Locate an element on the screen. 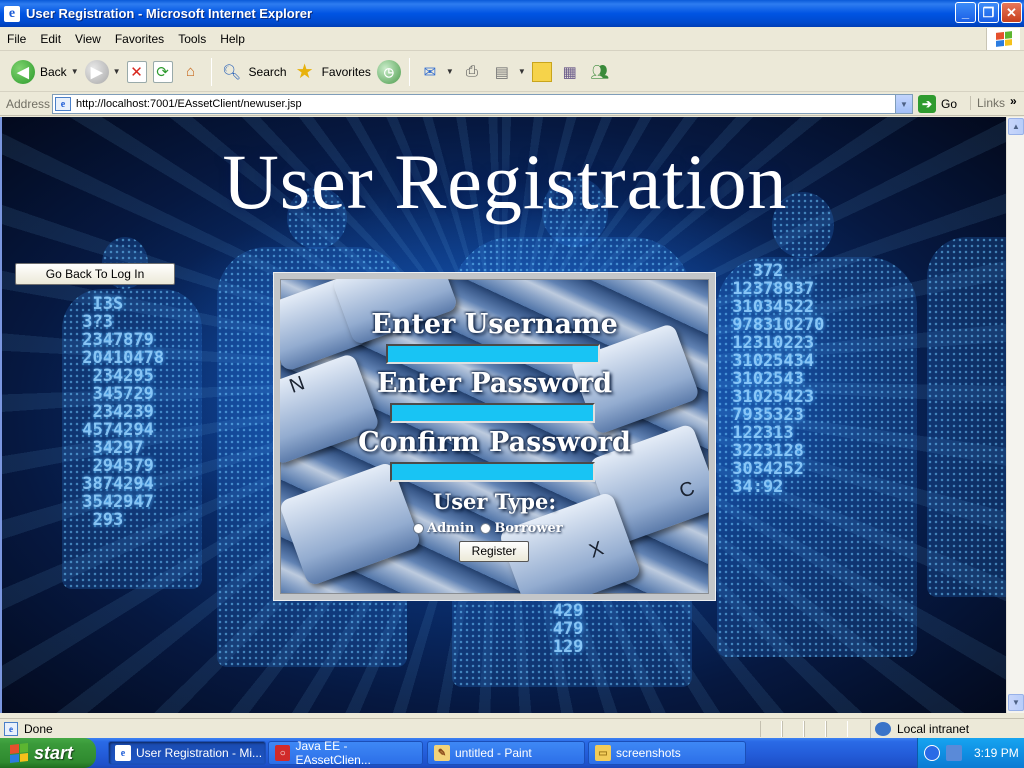 This screenshot has width=1024, height=768. messenger-button: 👥︎ is located at coordinates (600, 72).